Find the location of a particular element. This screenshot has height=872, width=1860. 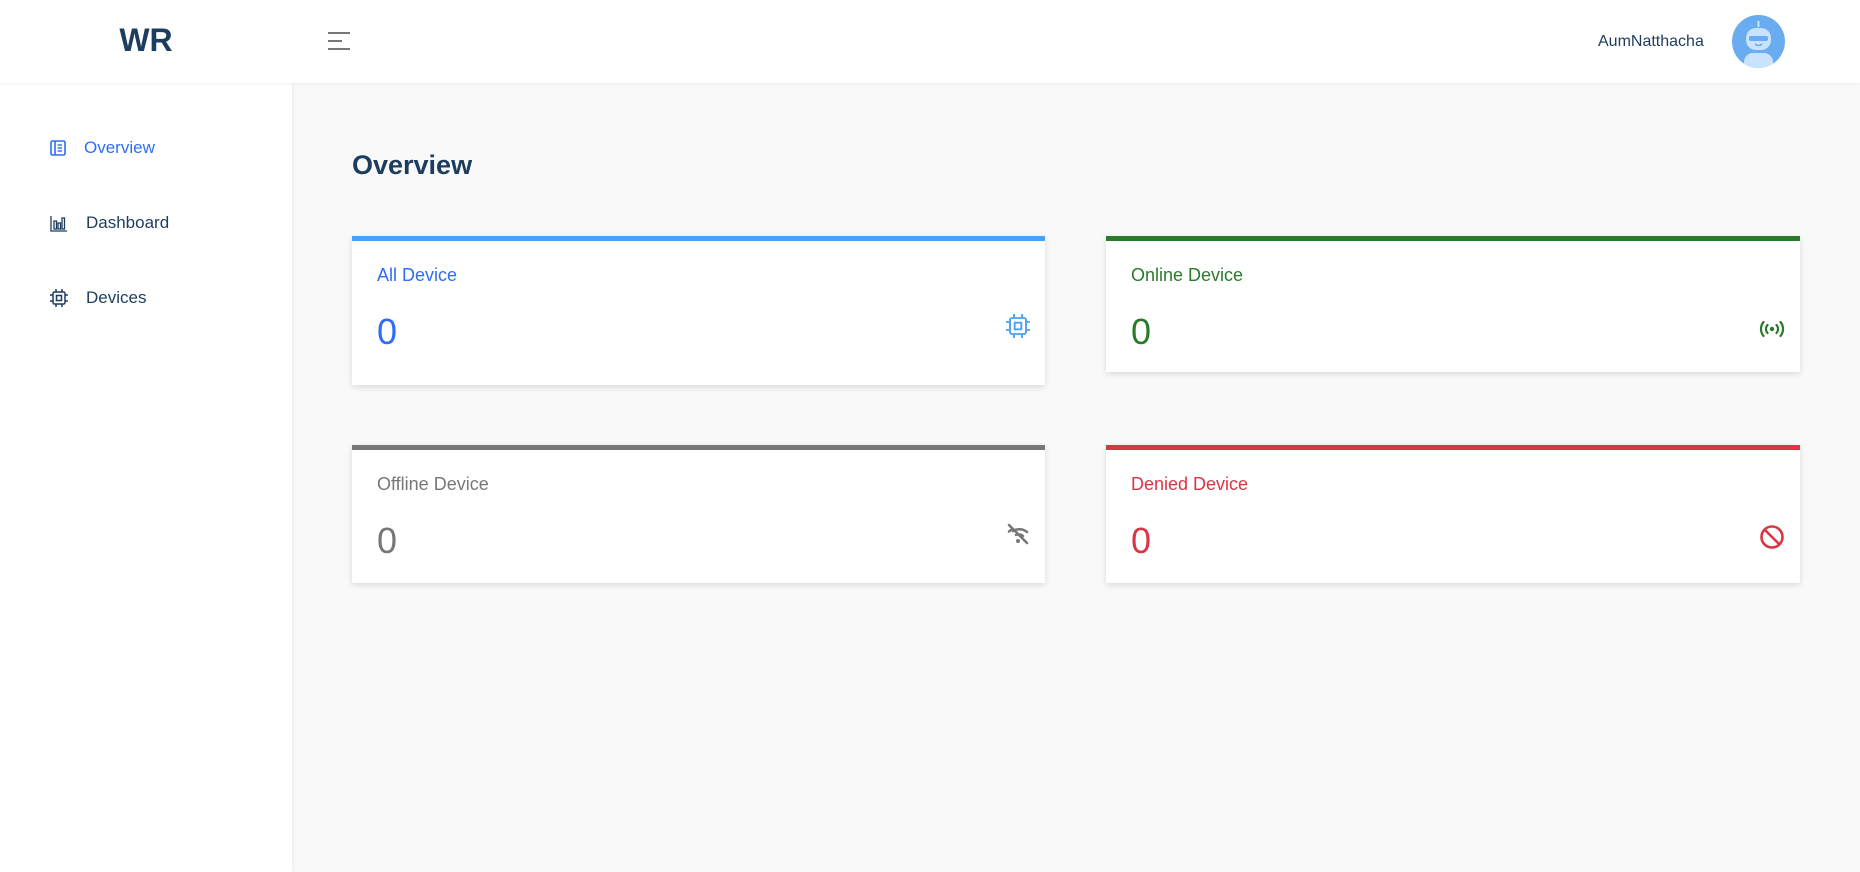

avatar is located at coordinates (1758, 41).